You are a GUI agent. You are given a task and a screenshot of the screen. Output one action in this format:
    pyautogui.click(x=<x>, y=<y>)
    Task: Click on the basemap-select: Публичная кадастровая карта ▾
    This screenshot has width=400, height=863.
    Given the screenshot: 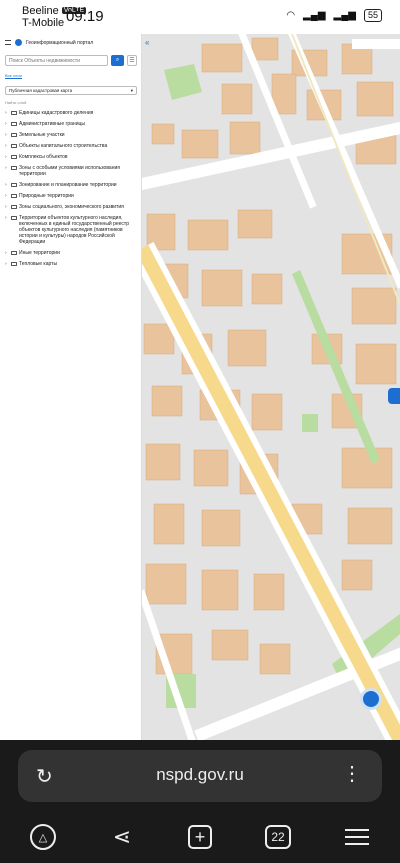 What is the action you would take?
    pyautogui.click(x=71, y=90)
    